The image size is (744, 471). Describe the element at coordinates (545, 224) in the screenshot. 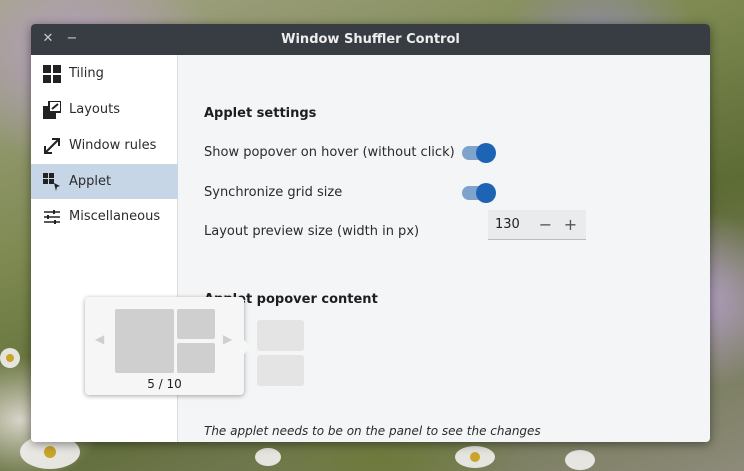

I see `decrement-button: −` at that location.